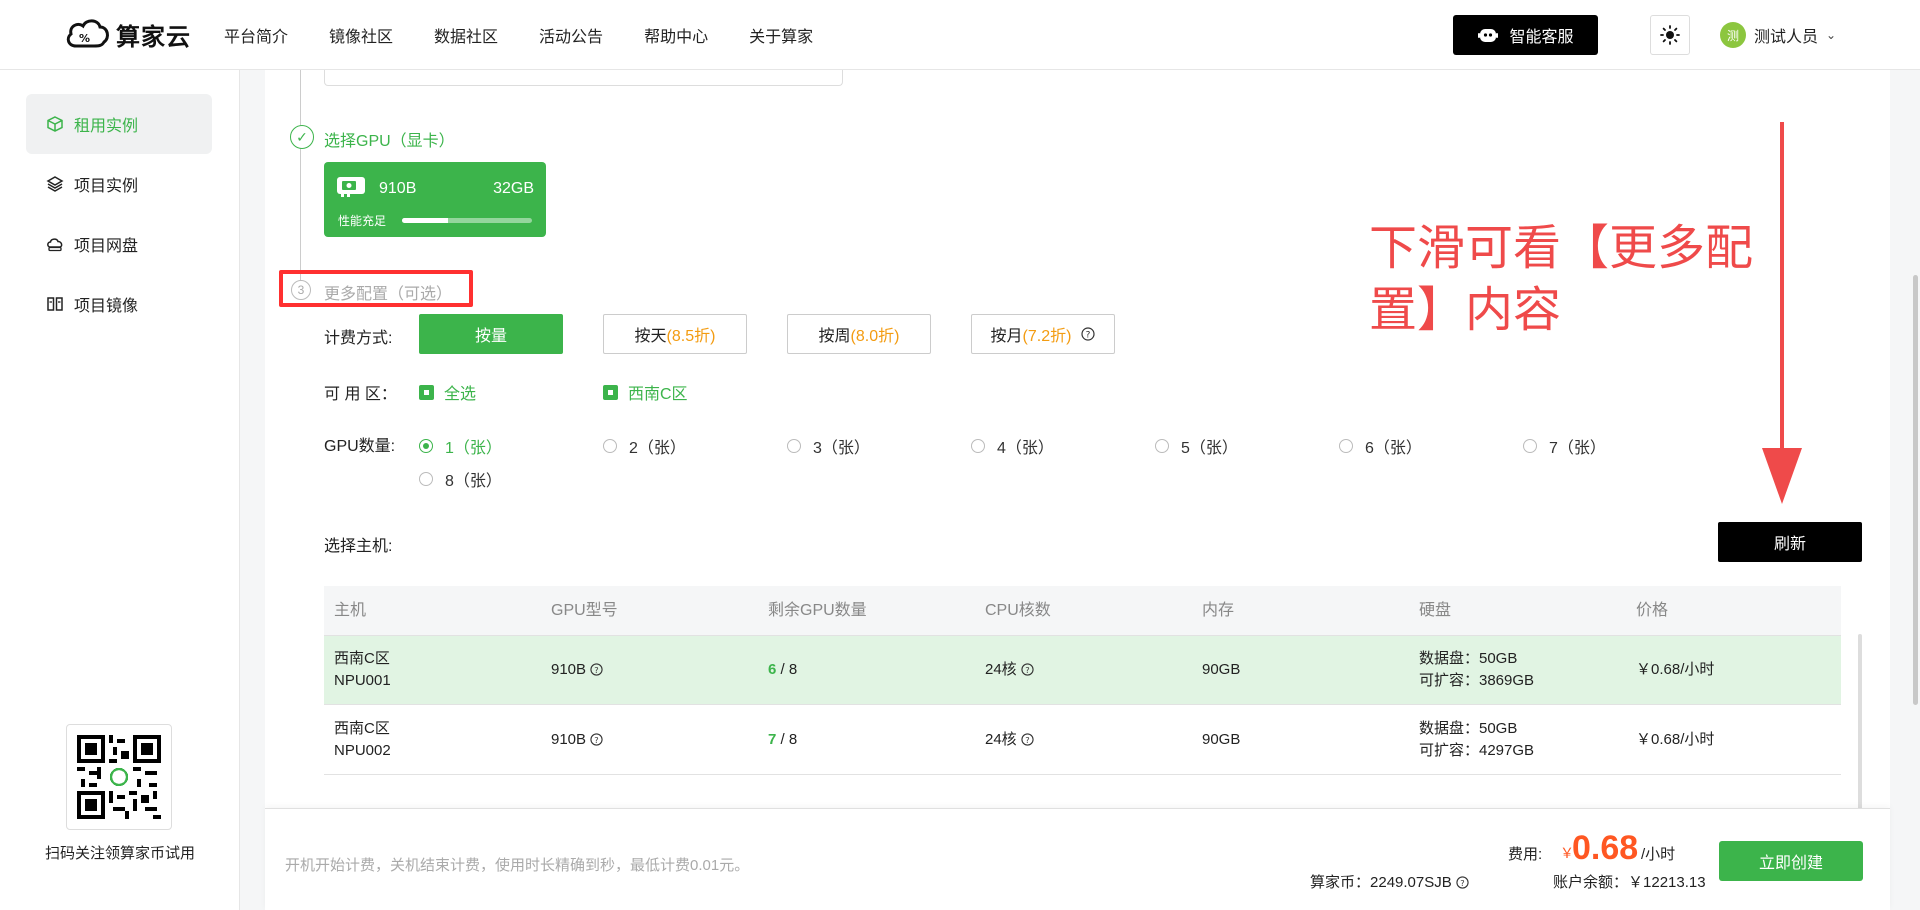 Image resolution: width=1920 pixels, height=910 pixels. I want to click on host-cell: 西南C区 NPU001, so click(432, 670).